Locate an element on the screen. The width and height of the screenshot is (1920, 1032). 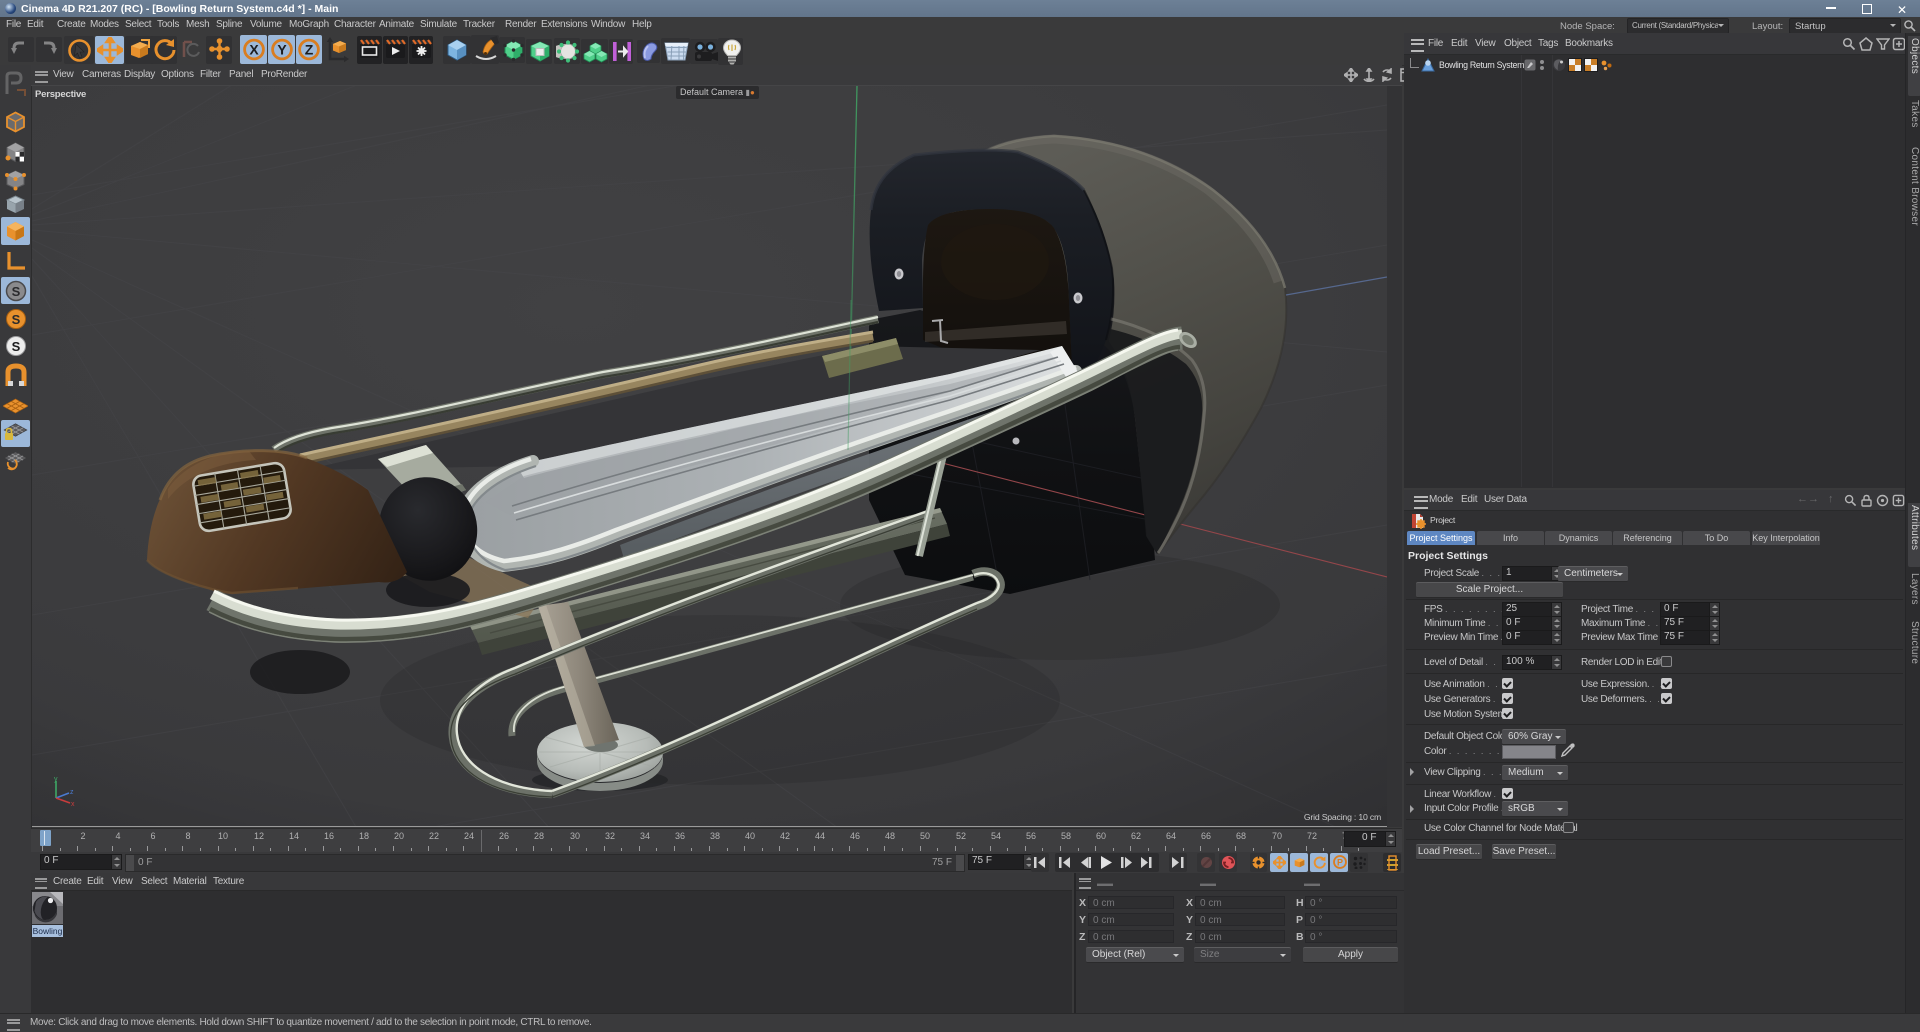
svg-text: P is located at coordinates (1340, 863).